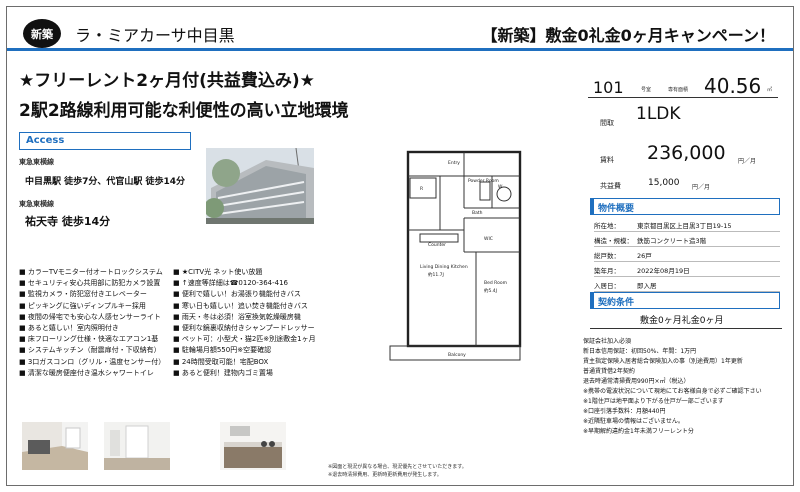 Image resolution: width=800 pixels, height=492 pixels. I want to click on plan-label-ldk-size: 約11.7J, so click(436, 274).